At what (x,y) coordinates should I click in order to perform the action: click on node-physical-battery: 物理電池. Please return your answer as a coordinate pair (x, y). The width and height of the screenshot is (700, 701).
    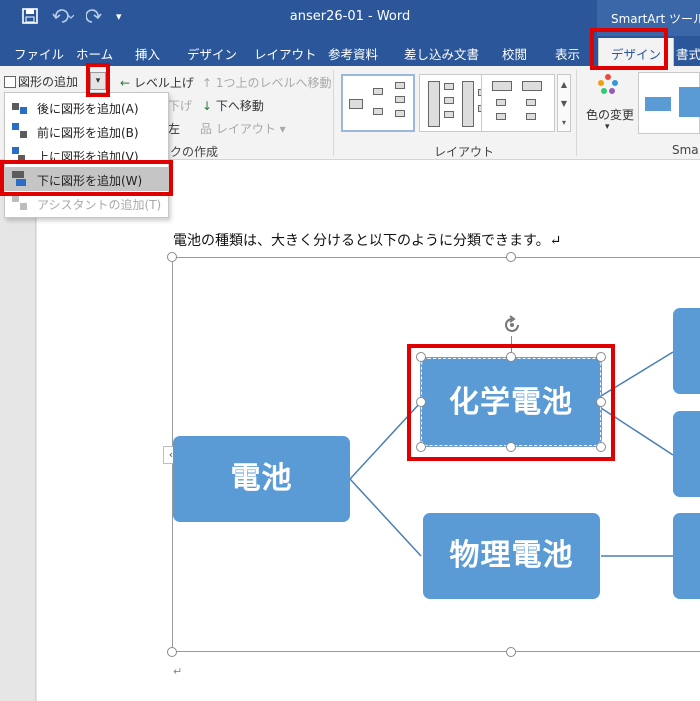
    Looking at the image, I should click on (511, 556).